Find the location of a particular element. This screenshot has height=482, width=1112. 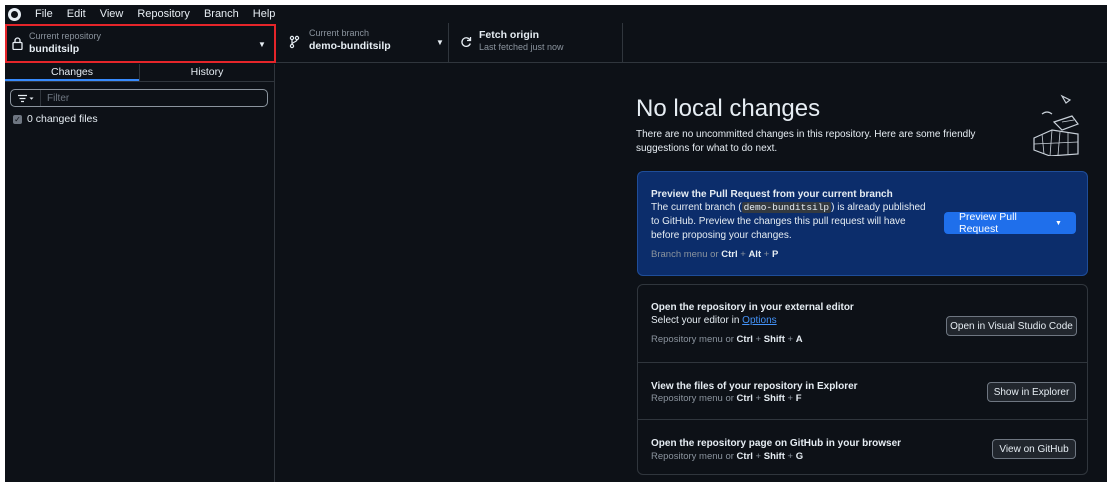

github-logo-icon is located at coordinates (14, 14).